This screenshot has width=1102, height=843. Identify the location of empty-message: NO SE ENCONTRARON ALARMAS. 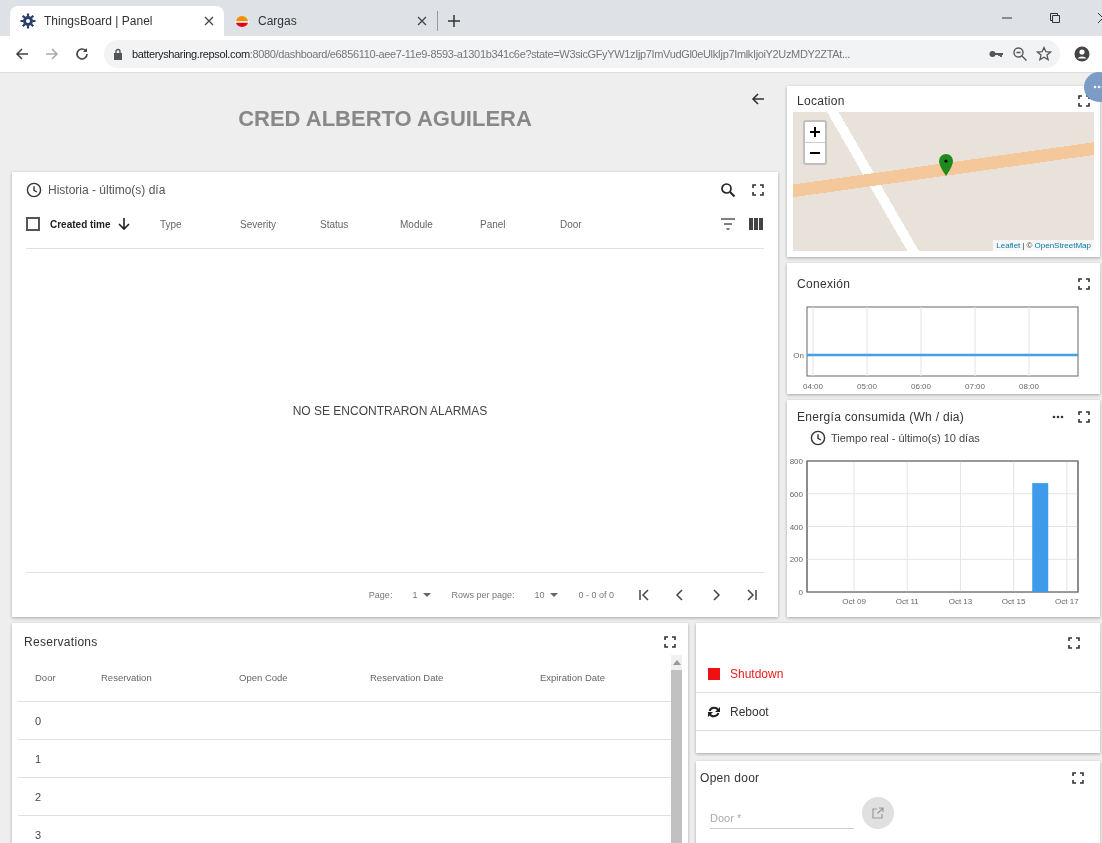
(390, 410).